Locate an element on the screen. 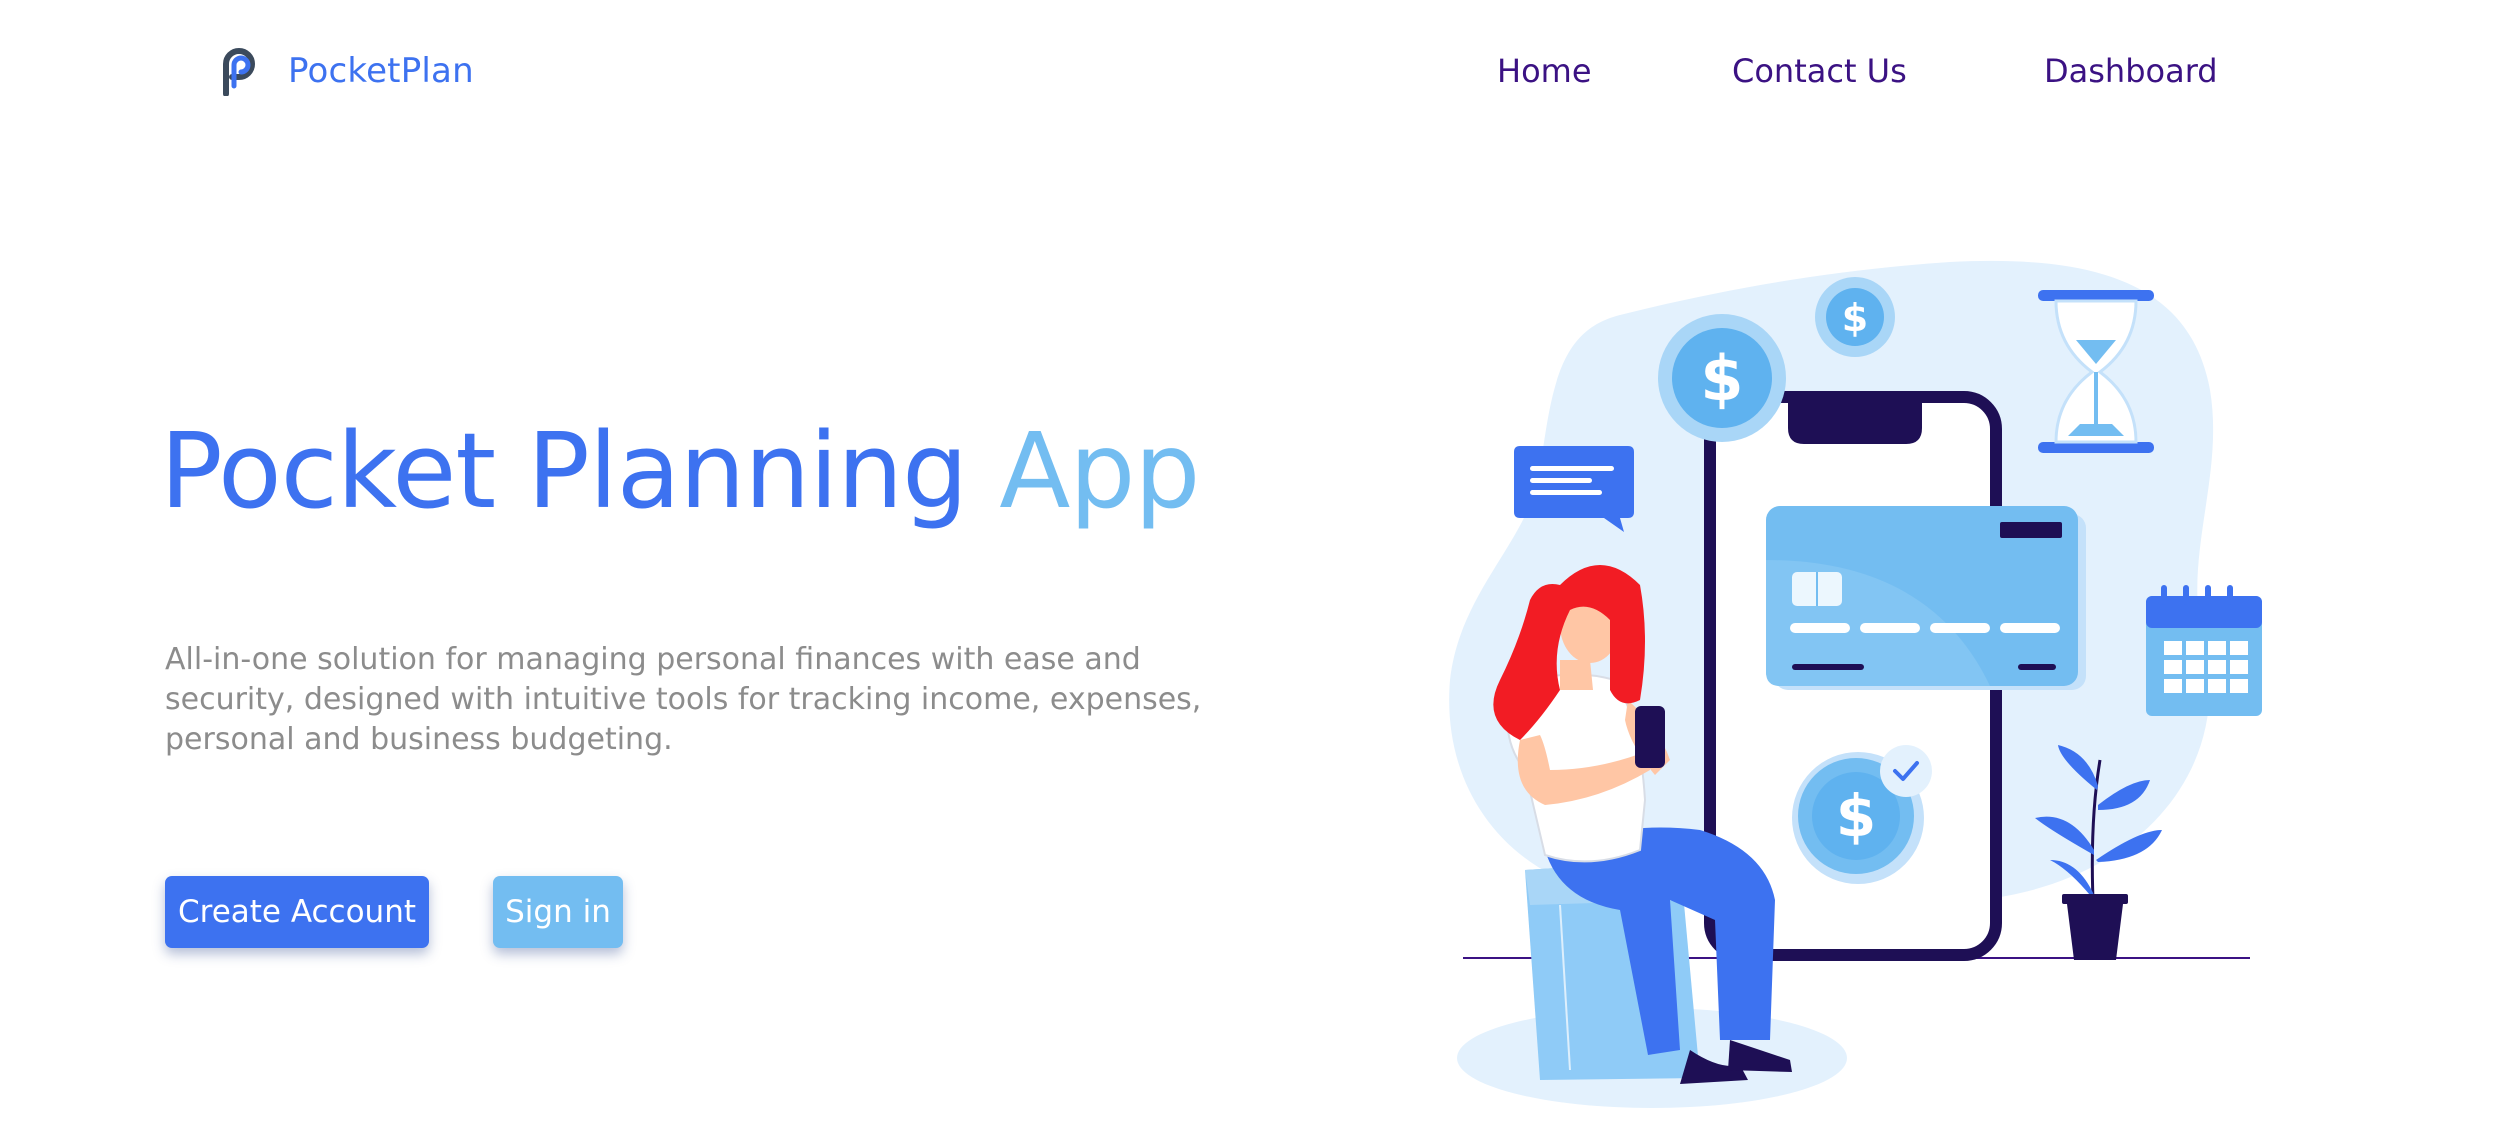  nav-home-link: Home is located at coordinates (1544, 71).